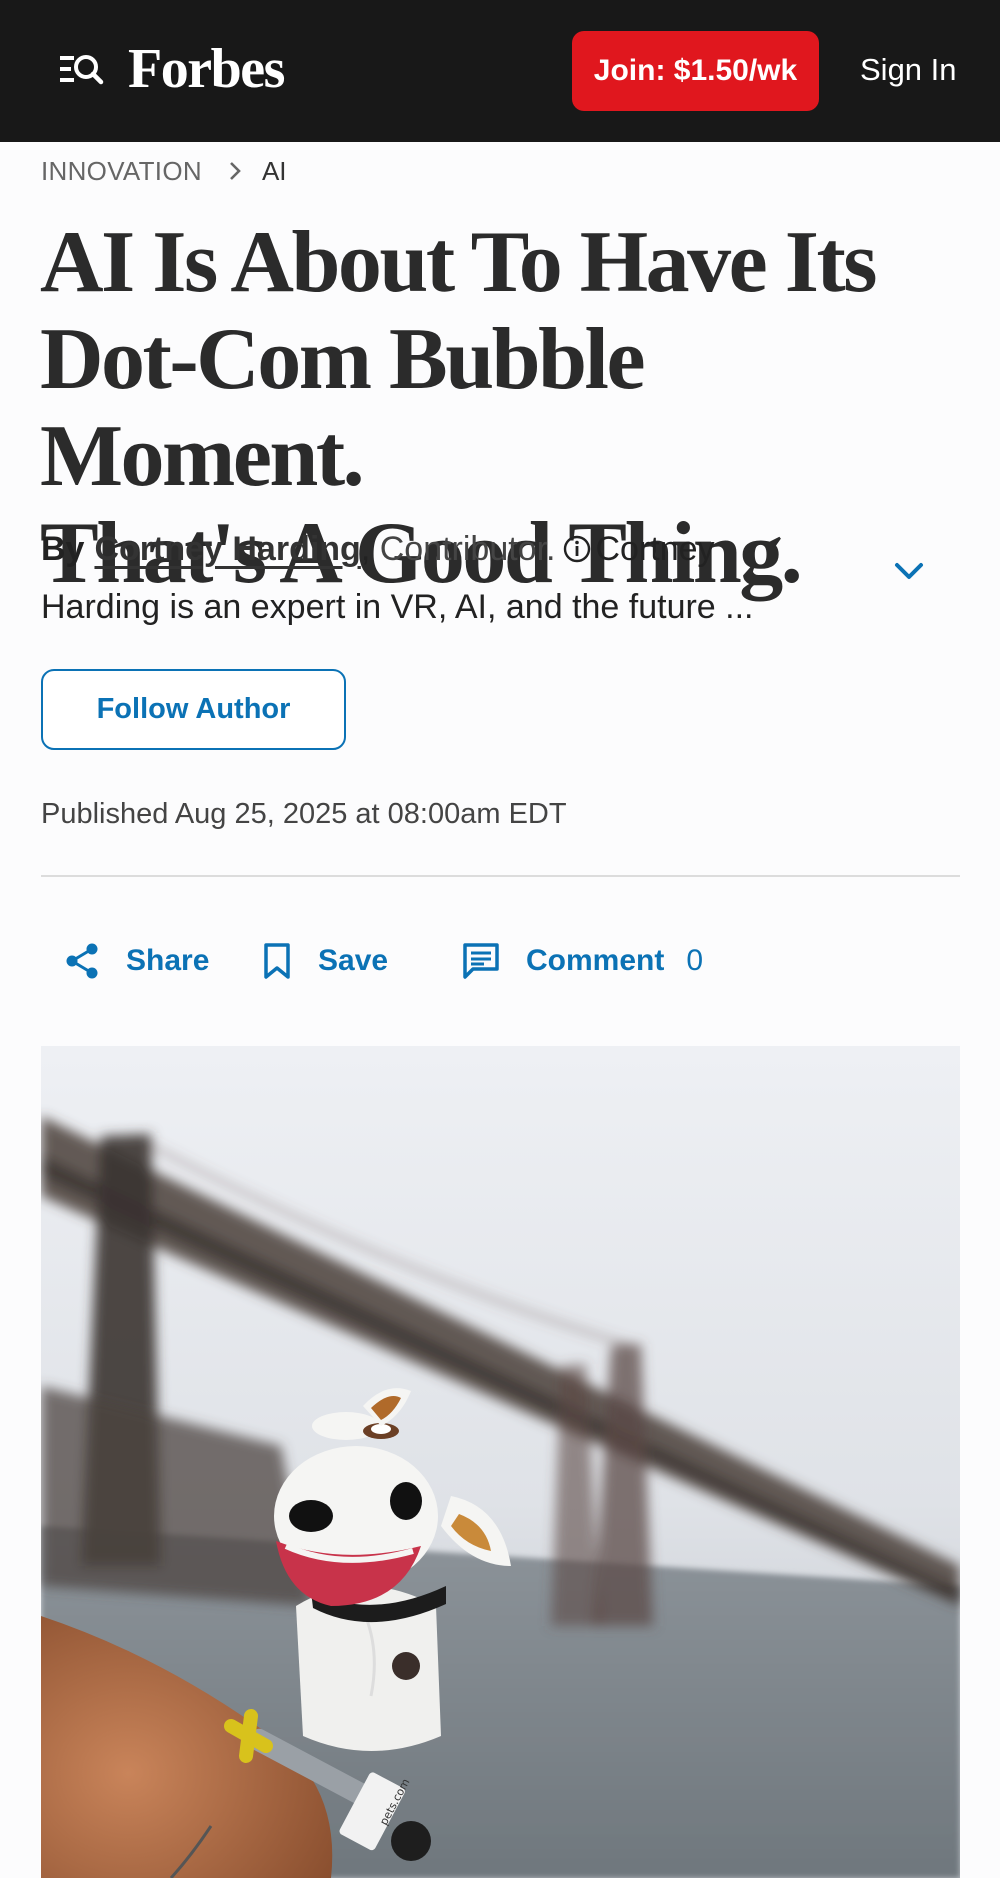 The image size is (1000, 1878). What do you see at coordinates (121, 171) in the screenshot?
I see `breadcrumb-innovation: INNOVATION` at bounding box center [121, 171].